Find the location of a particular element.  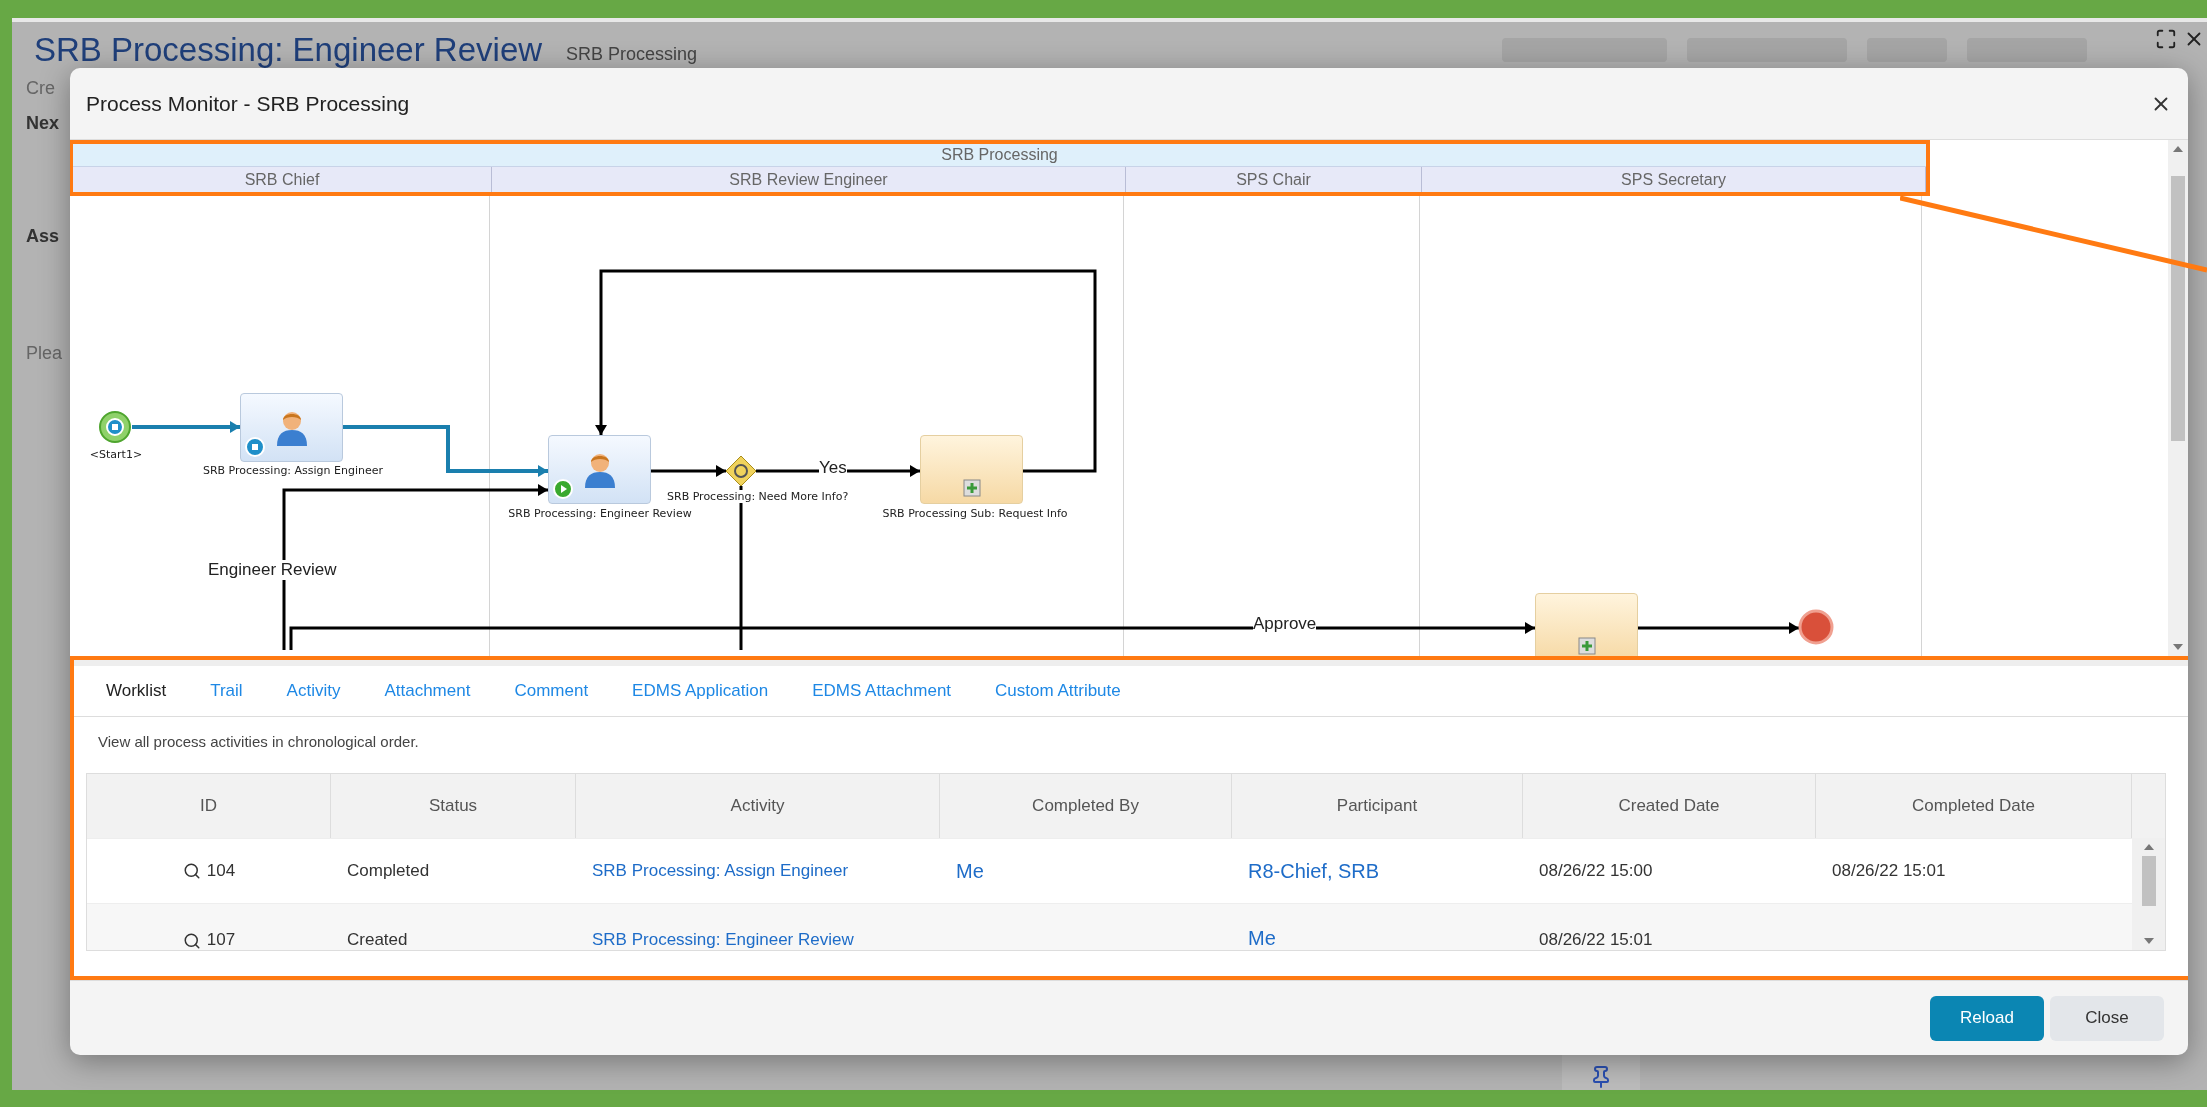

tab: Worklist is located at coordinates (136, 691).